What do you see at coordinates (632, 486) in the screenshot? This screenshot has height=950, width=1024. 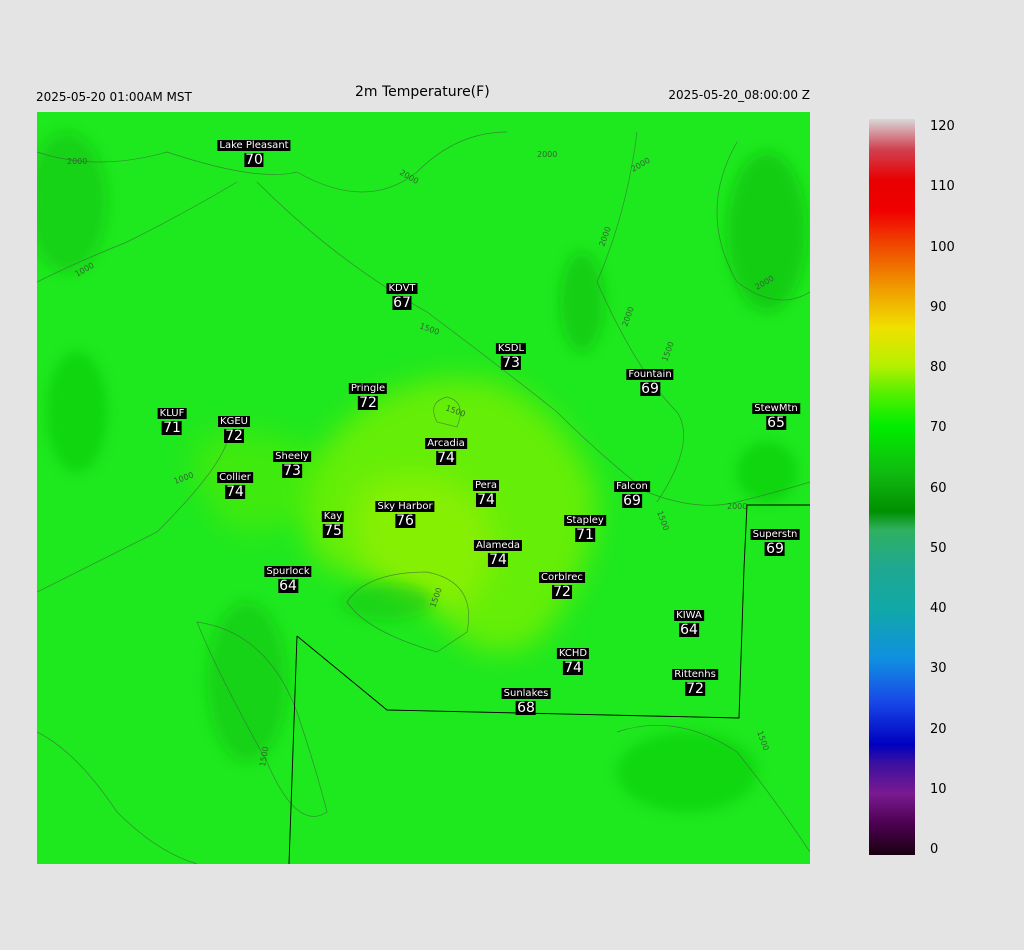 I see `station-name: Falcon` at bounding box center [632, 486].